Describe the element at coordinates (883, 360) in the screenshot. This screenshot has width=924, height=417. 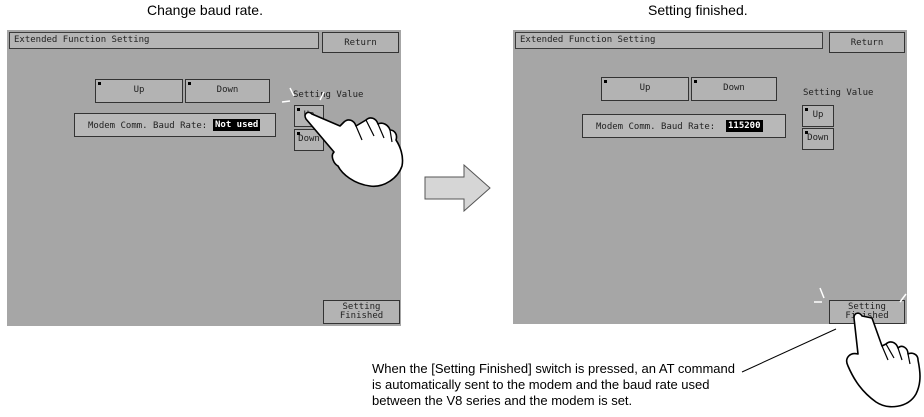
I see `right-pressing-hand-icon` at that location.